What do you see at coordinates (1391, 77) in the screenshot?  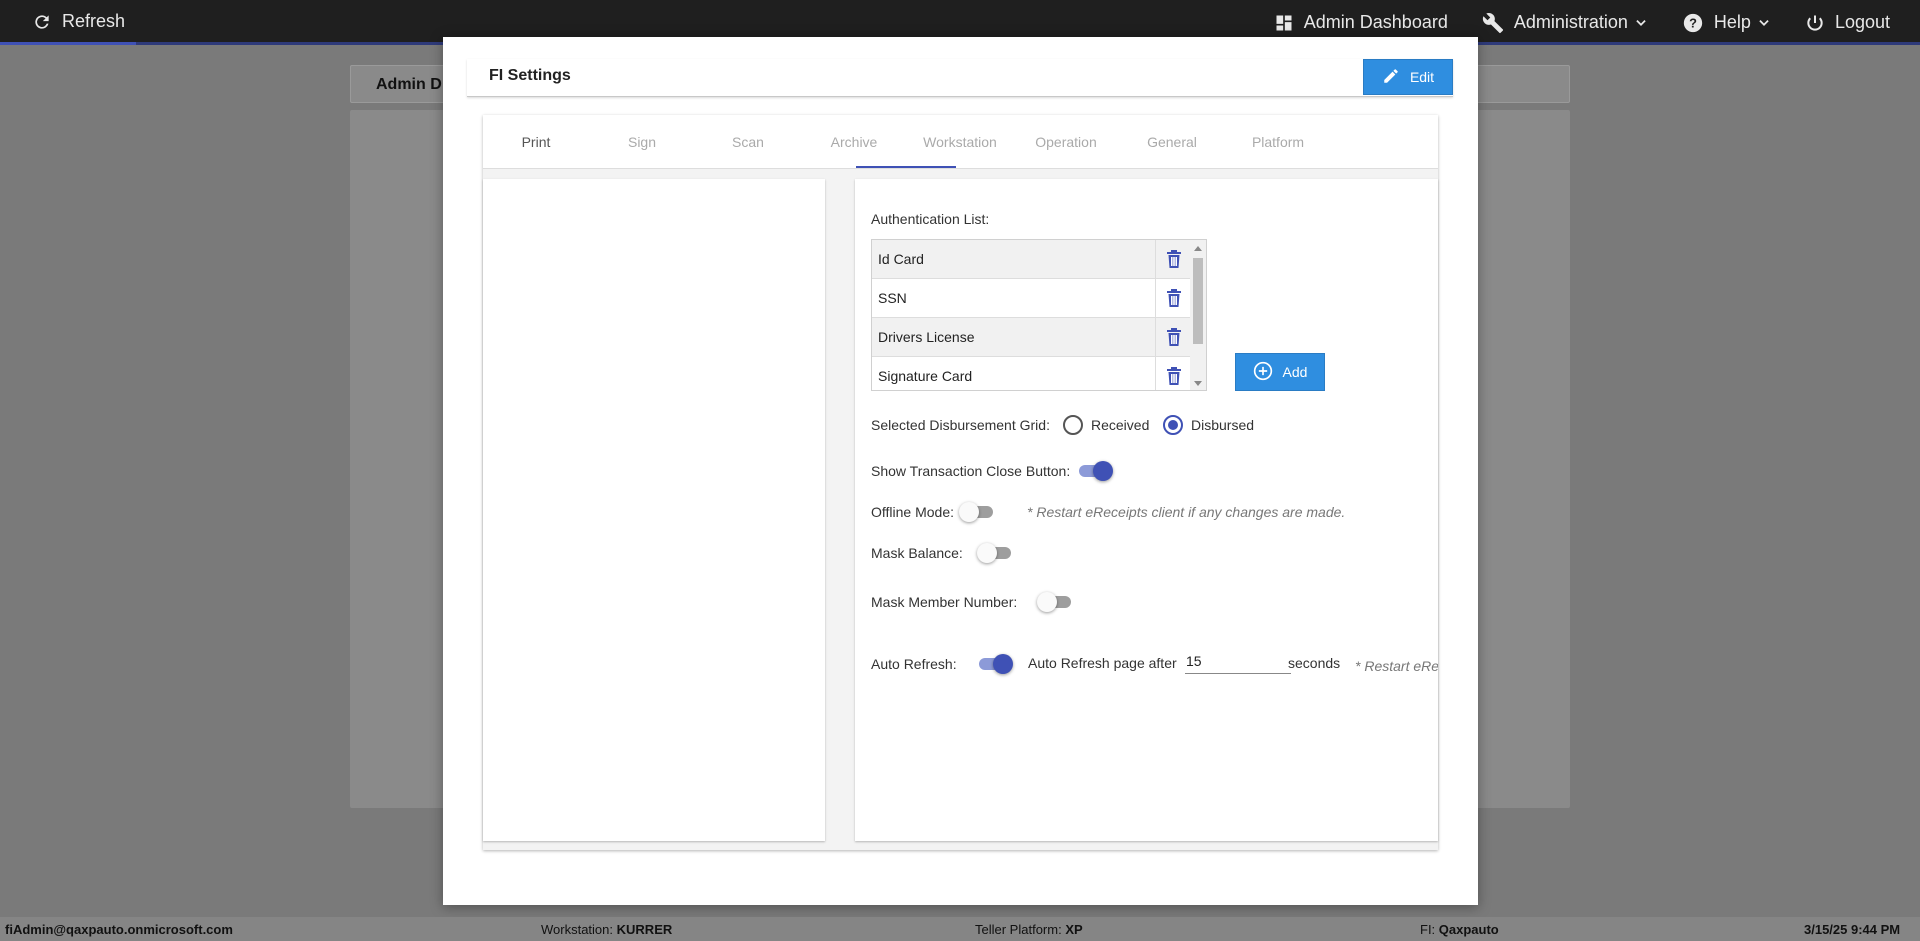 I see `pencil-icon` at bounding box center [1391, 77].